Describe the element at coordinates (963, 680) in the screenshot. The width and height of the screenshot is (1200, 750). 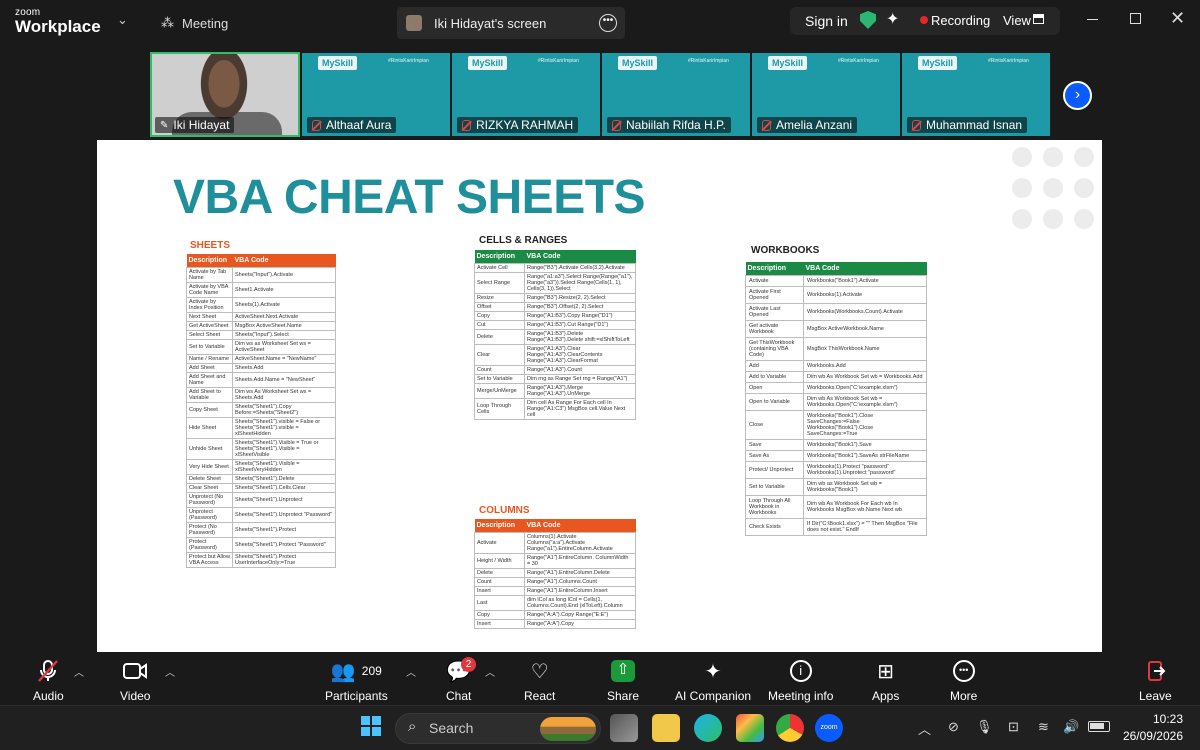
I see `more-button: ••• More` at that location.